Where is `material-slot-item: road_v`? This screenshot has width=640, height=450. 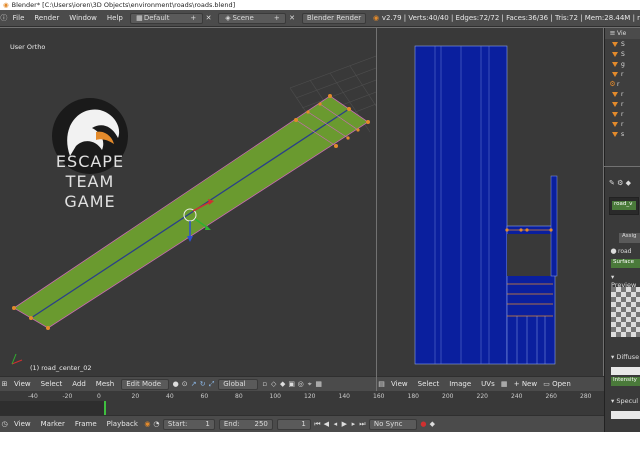 material-slot-item: road_v is located at coordinates (624, 205).